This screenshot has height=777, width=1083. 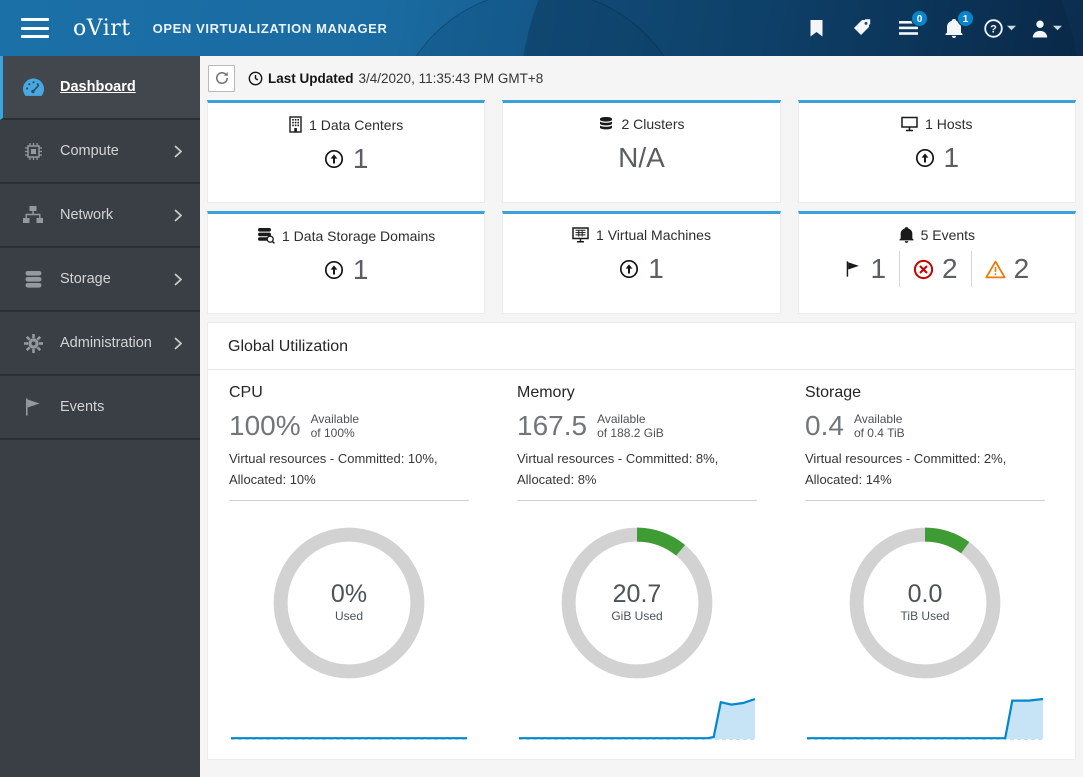 I want to click on user-menu-button, so click(x=1046, y=28).